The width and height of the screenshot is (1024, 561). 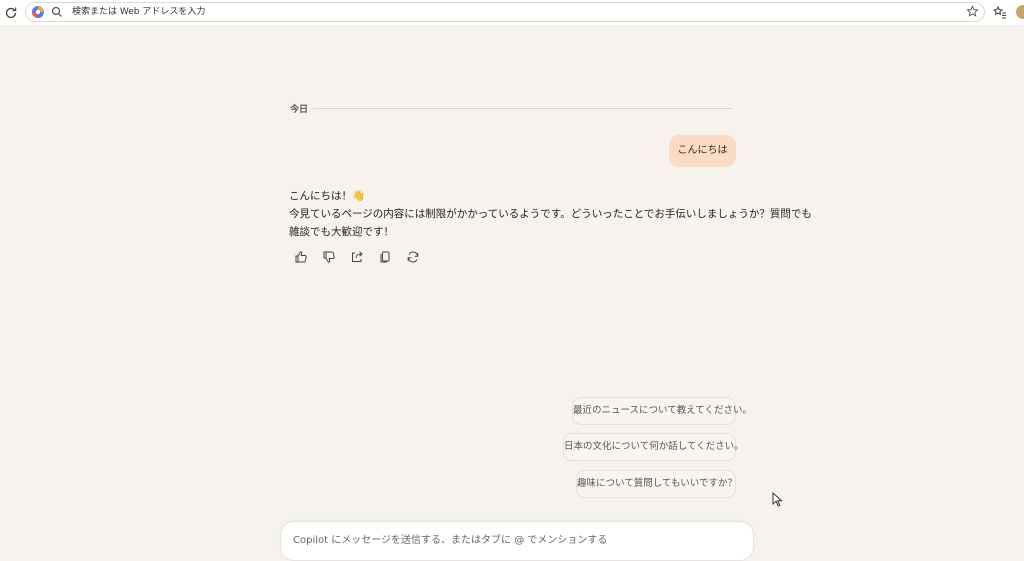 I want to click on copilot-logo-icon, so click(x=38, y=12).